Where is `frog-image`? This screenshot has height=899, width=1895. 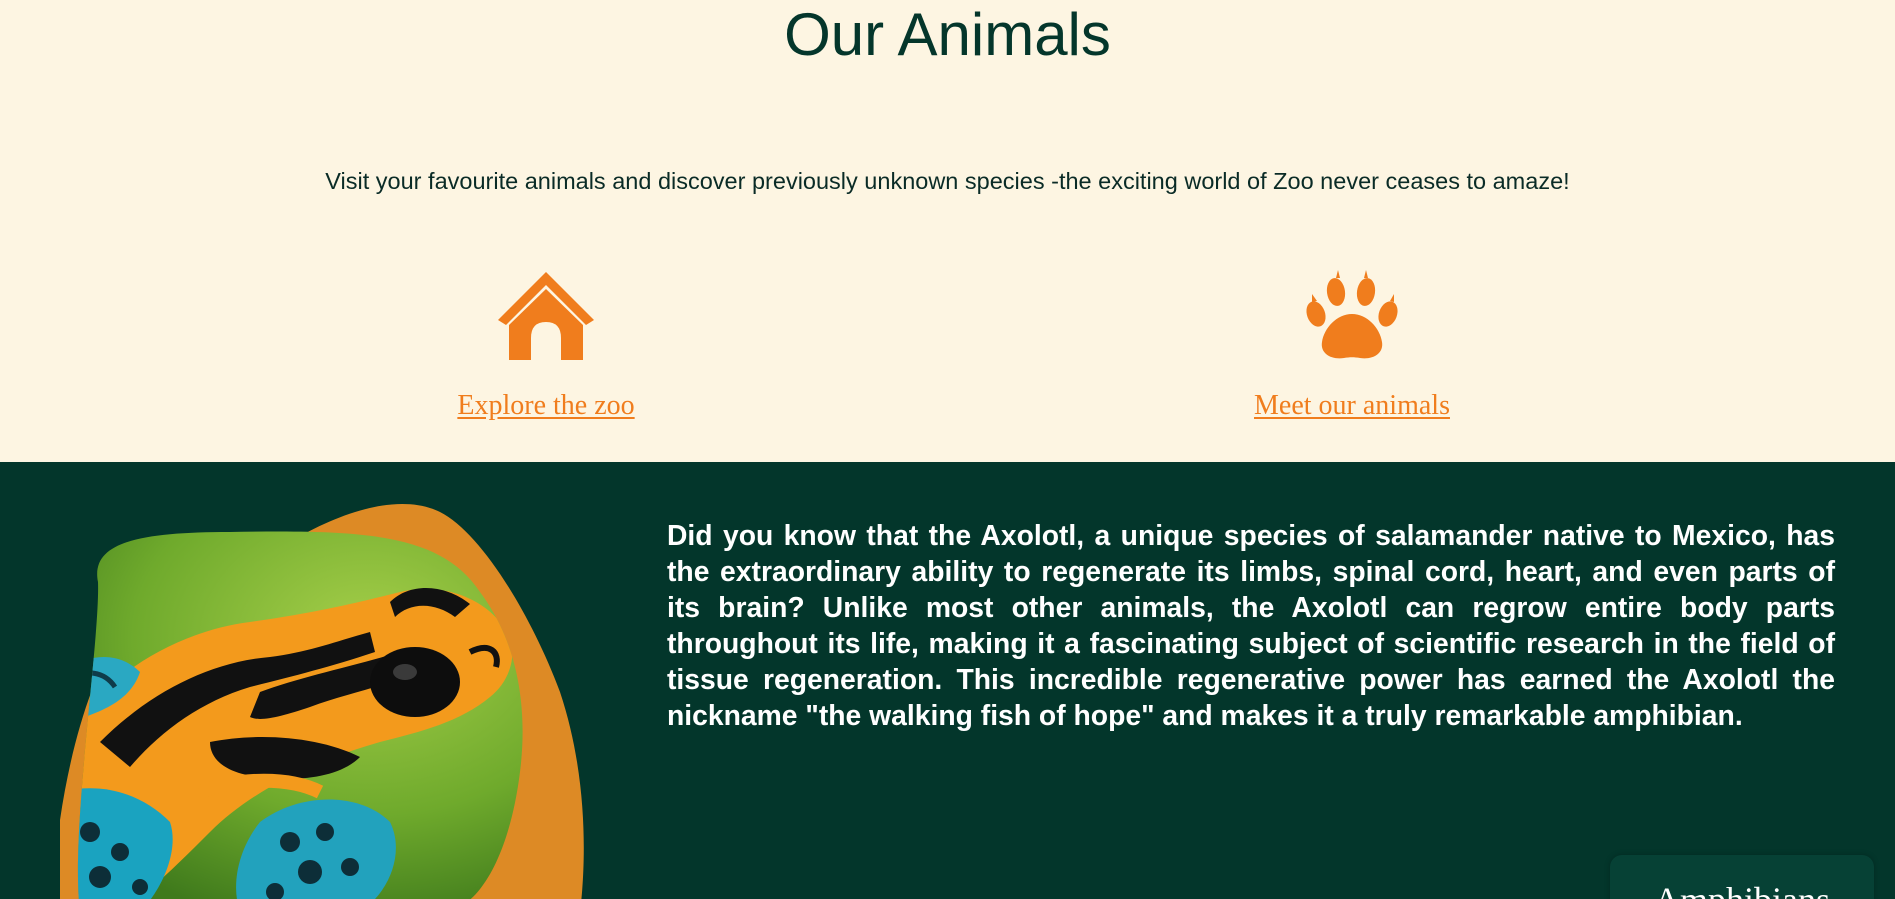
frog-image is located at coordinates (322, 701).